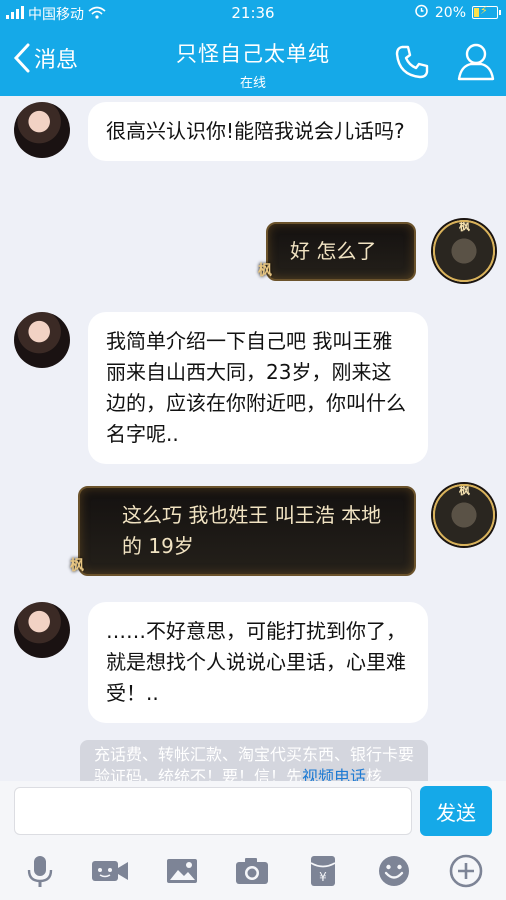 This screenshot has width=506, height=900. I want to click on camera-icon, so click(252, 871).